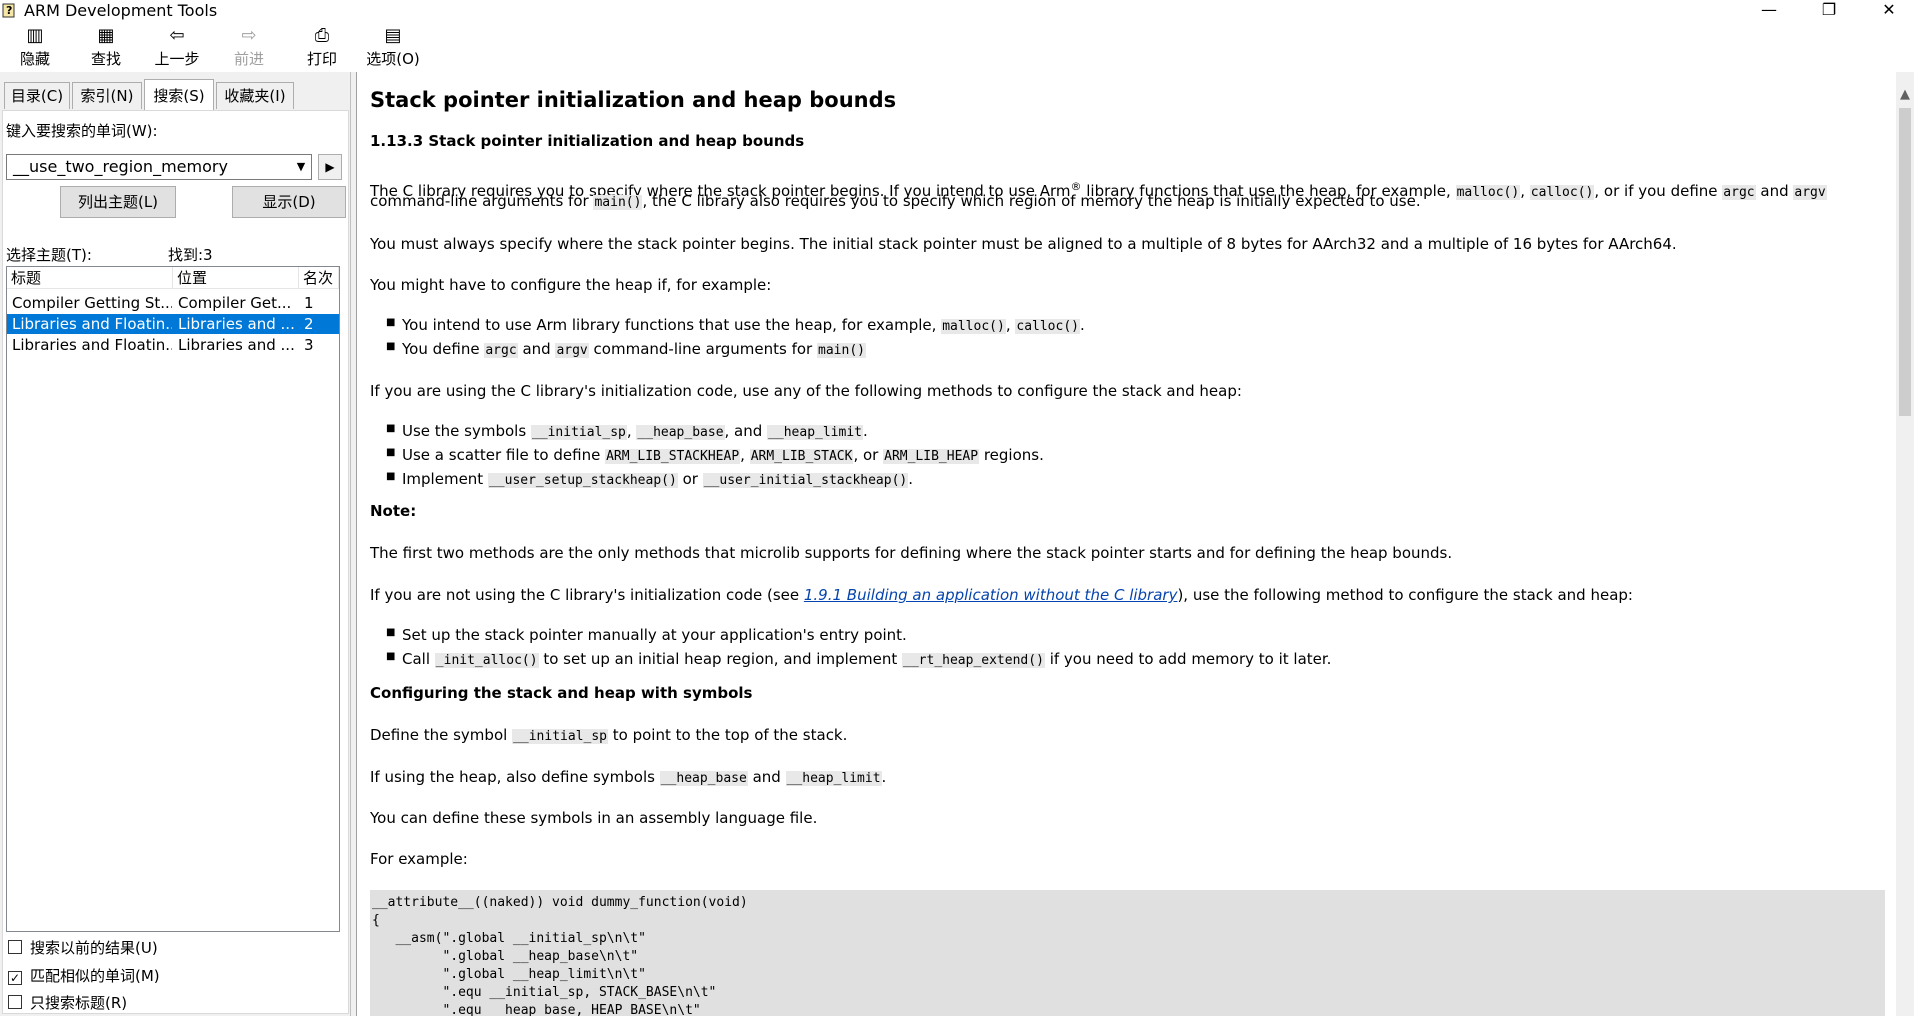  Describe the element at coordinates (90, 278) in the screenshot. I see `column-title: 标题` at that location.